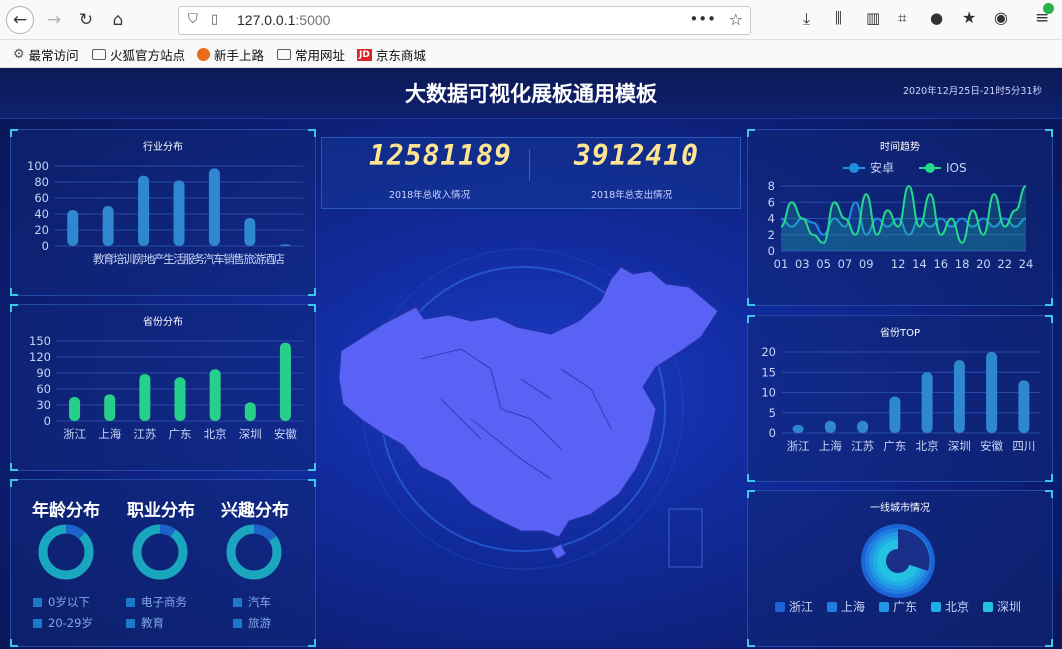  What do you see at coordinates (259, 602) in the screenshot?
I see `legend-label: 汽车` at bounding box center [259, 602].